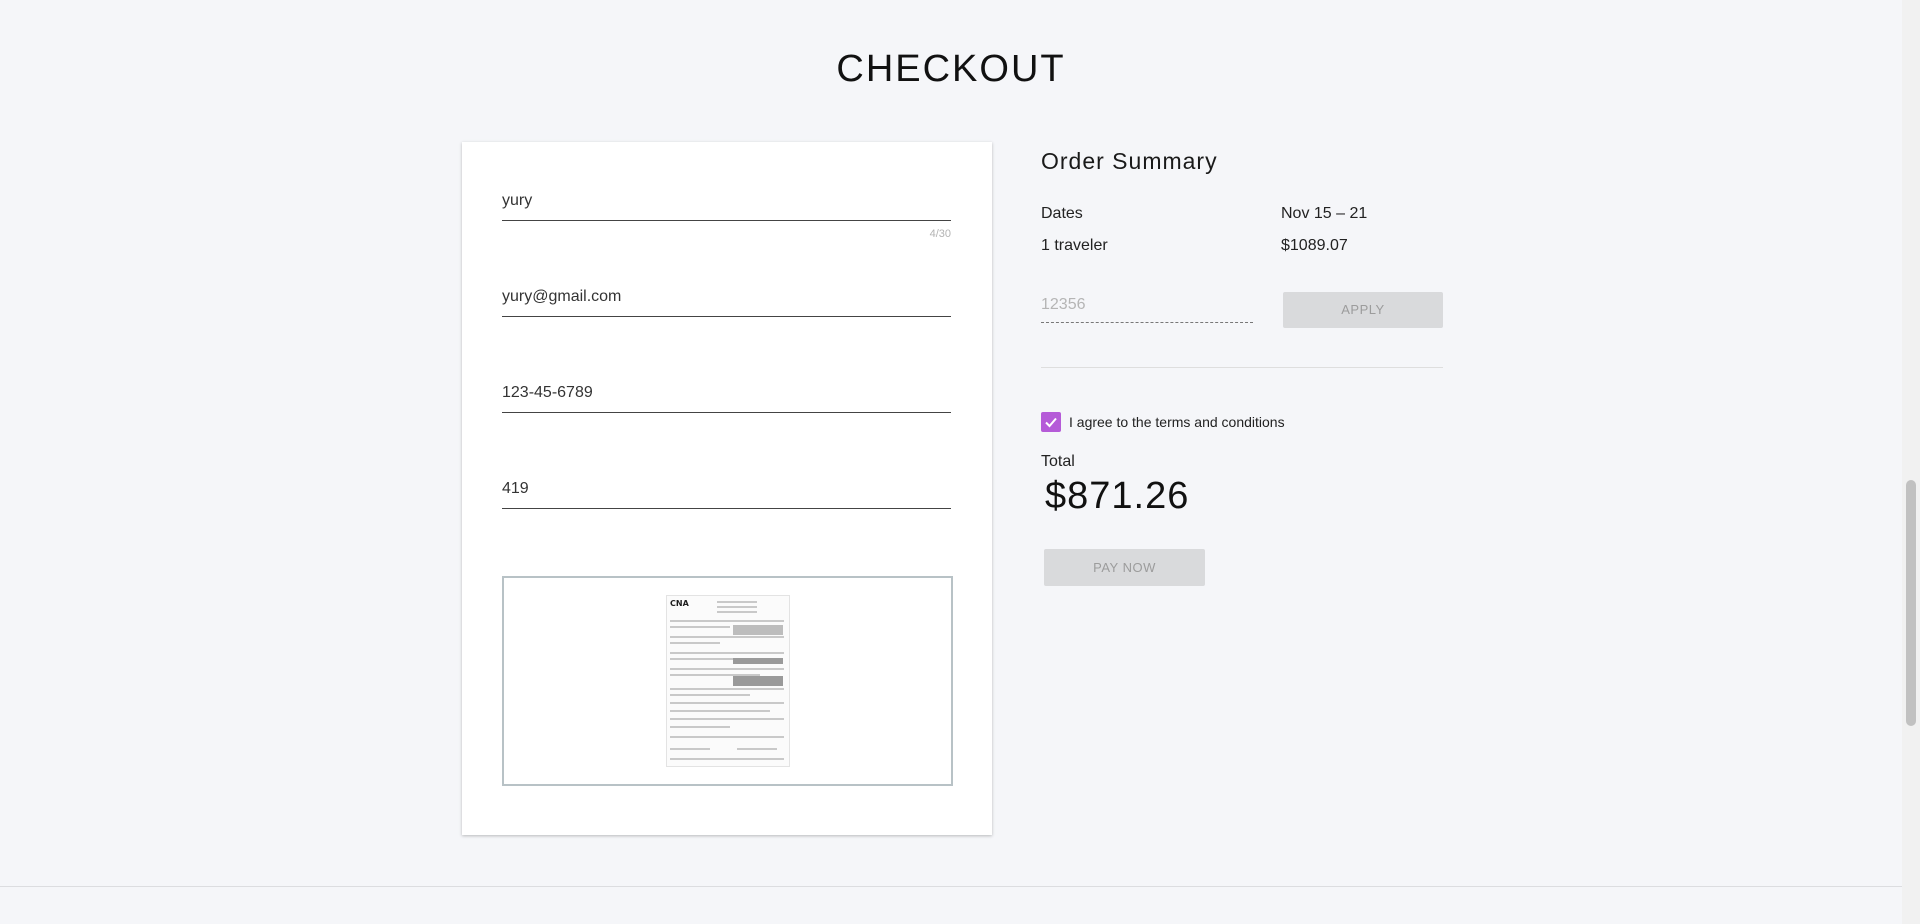  I want to click on code-field: 419, so click(726, 494).